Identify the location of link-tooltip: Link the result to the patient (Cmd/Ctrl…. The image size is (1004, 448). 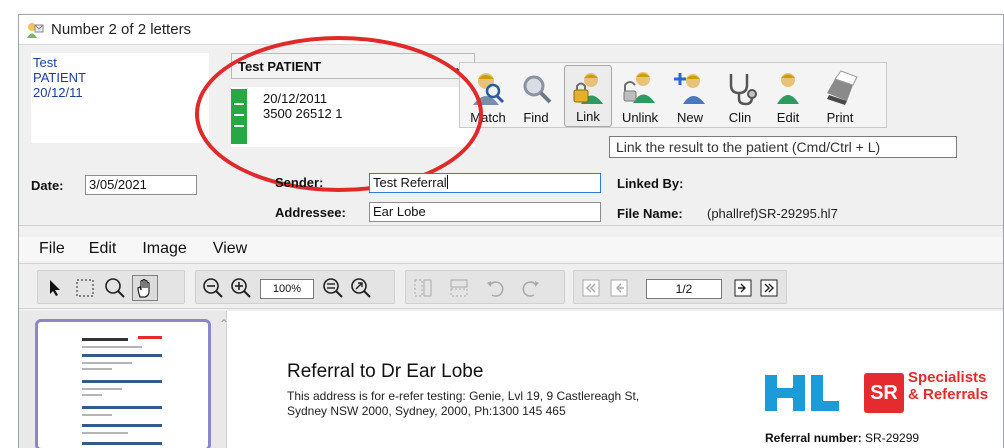
(783, 147).